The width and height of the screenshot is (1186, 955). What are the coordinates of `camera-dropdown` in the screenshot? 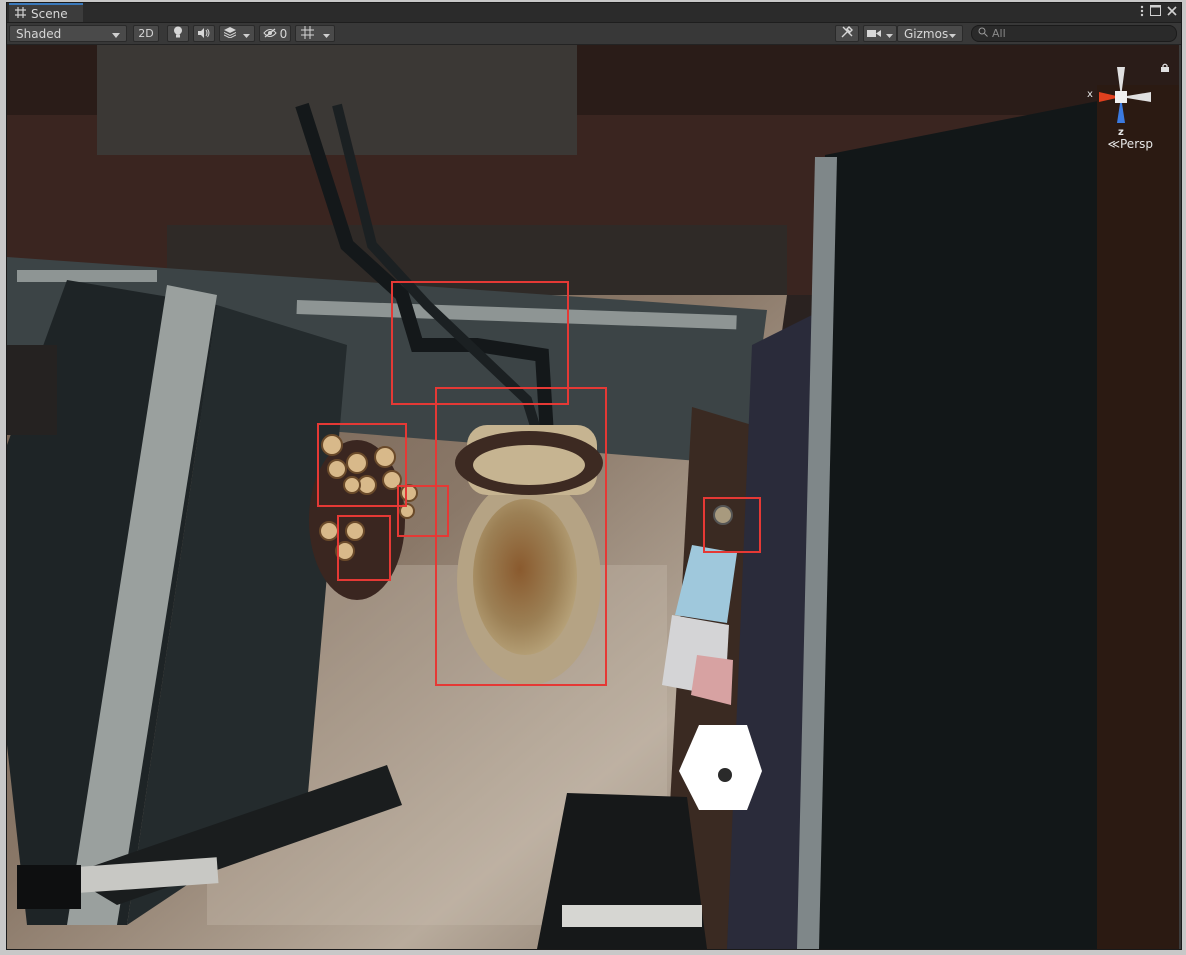 It's located at (880, 33).